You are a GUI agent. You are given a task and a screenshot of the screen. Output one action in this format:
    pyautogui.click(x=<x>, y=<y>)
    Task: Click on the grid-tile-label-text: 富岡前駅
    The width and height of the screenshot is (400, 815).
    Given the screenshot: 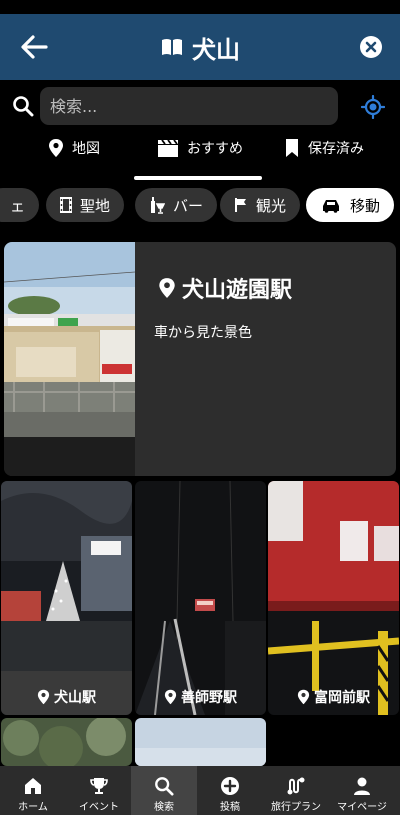 What is the action you would take?
    pyautogui.click(x=342, y=698)
    